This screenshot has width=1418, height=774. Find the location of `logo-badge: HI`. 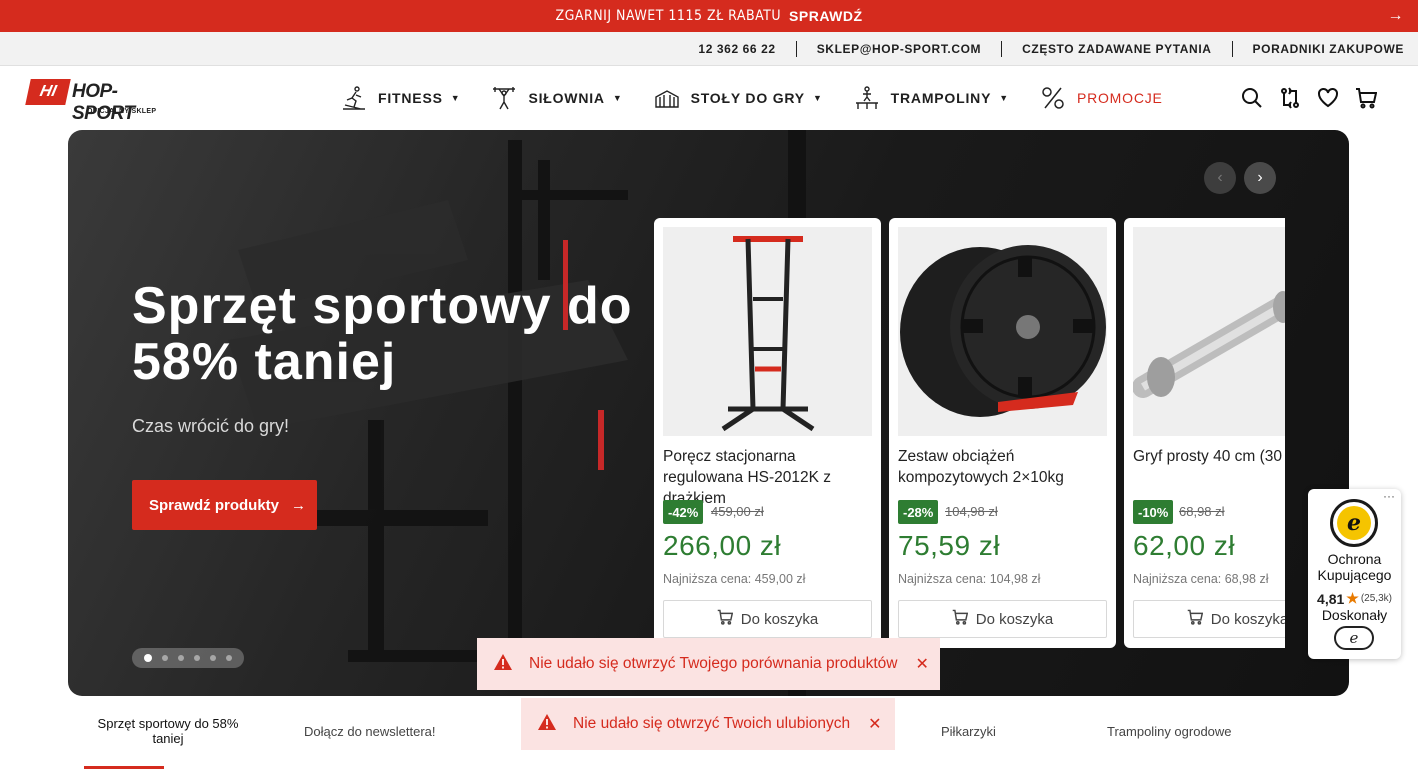

logo-badge: HI is located at coordinates (48, 92).